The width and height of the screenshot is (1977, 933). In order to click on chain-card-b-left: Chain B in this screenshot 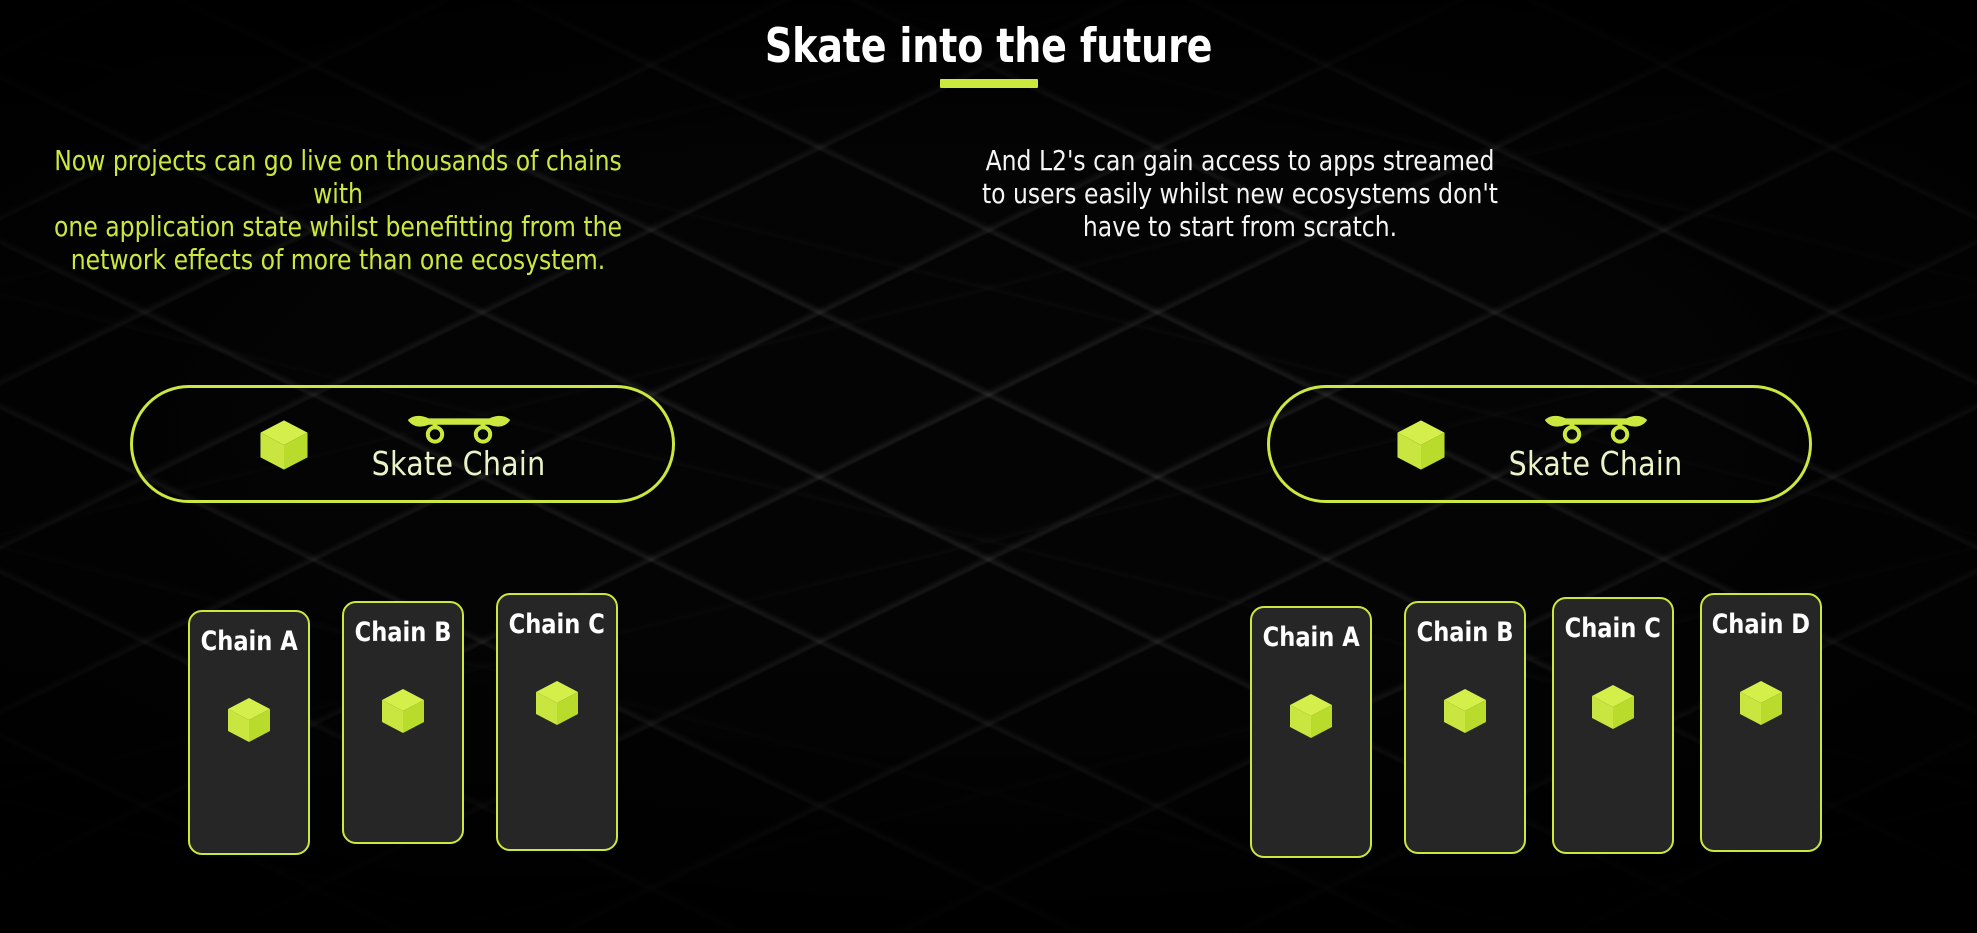, I will do `click(403, 722)`.